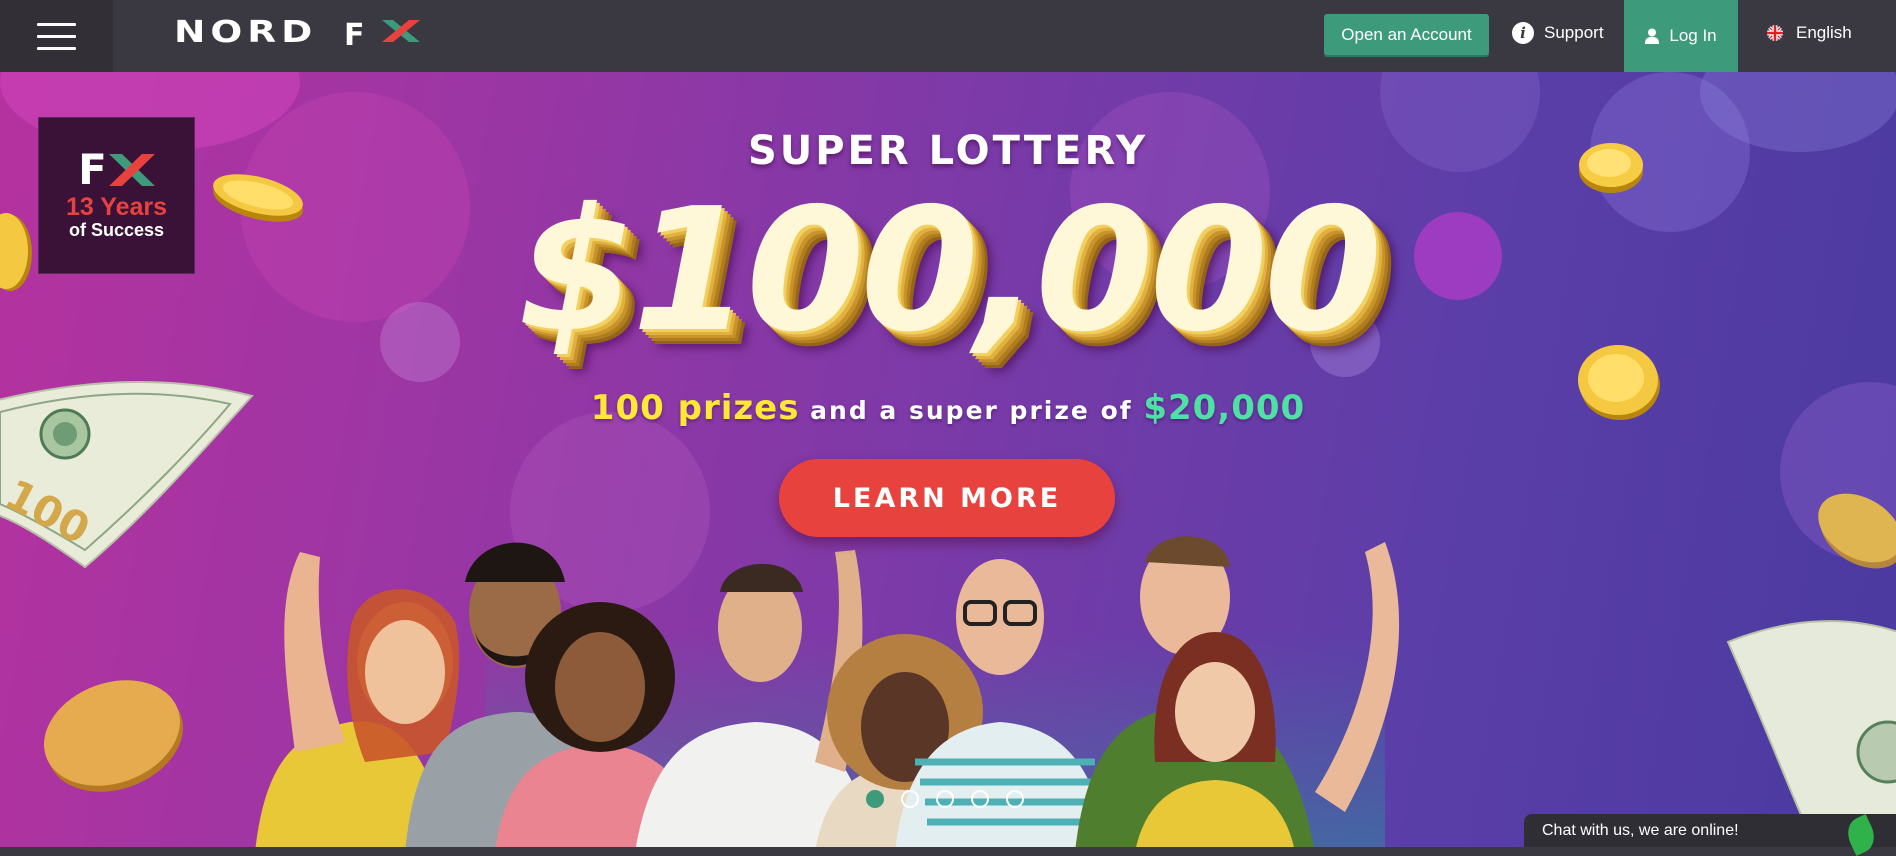 This screenshot has width=1896, height=856. What do you see at coordinates (950, 271) in the screenshot?
I see `prize-amount: $100,000` at bounding box center [950, 271].